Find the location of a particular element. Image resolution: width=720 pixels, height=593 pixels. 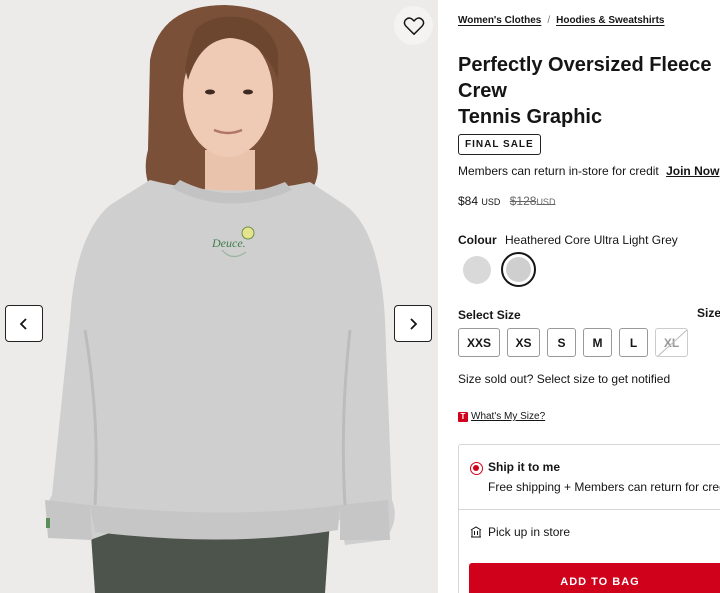

size-tool-logo-icon: T is located at coordinates (463, 416).